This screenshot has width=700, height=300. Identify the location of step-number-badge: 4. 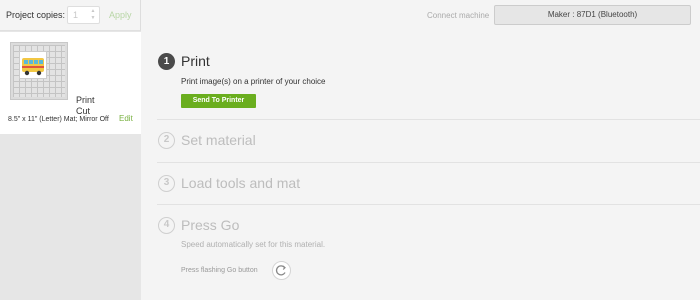
(166, 225).